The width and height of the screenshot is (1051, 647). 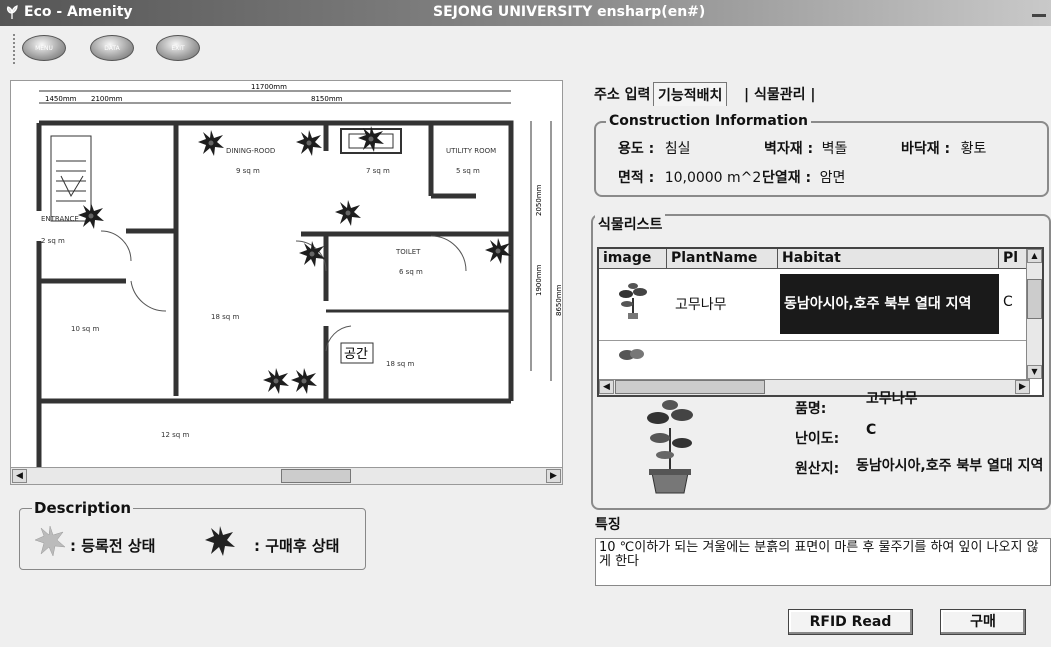 What do you see at coordinates (787, 178) in the screenshot?
I see `insulation-label: 단열재 :` at bounding box center [787, 178].